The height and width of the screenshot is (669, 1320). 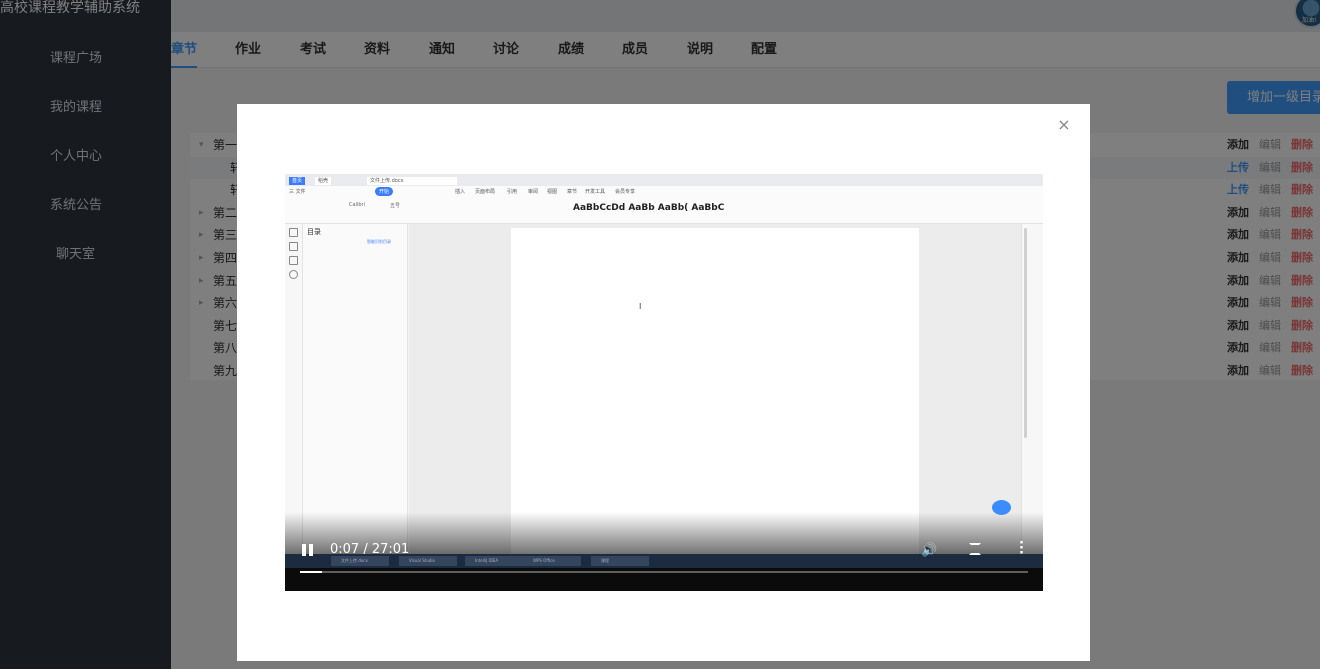 What do you see at coordinates (552, 192) in the screenshot?
I see `video-screen-menu-item: 视图` at bounding box center [552, 192].